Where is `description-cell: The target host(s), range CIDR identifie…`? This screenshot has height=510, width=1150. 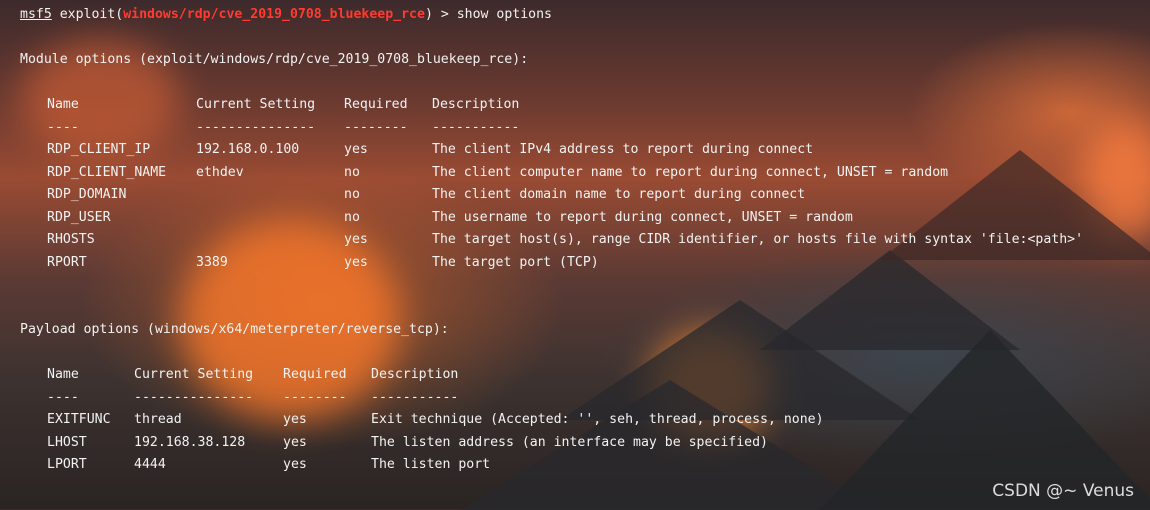 description-cell: The target host(s), range CIDR identifie… is located at coordinates (758, 239).